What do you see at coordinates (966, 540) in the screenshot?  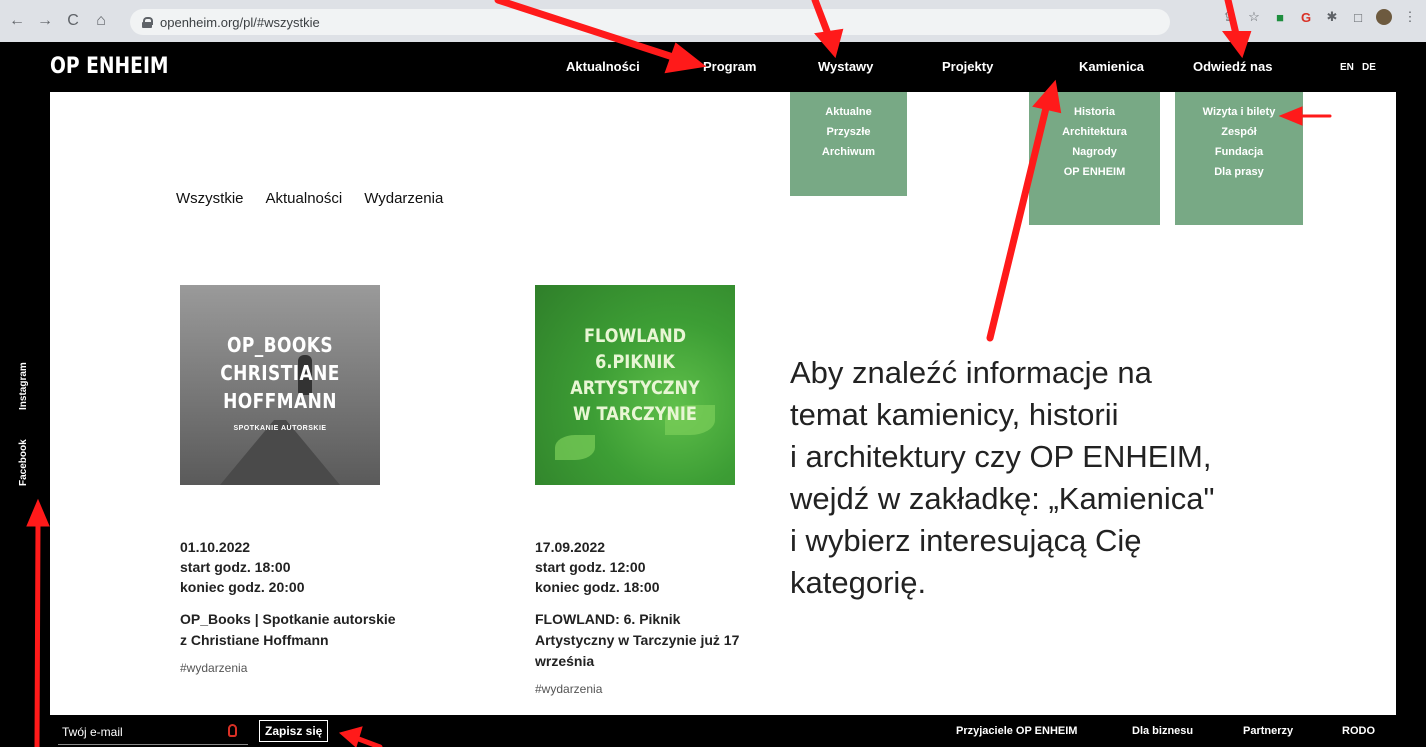 I see `annotation-line: i wybierz interesującą Cię` at bounding box center [966, 540].